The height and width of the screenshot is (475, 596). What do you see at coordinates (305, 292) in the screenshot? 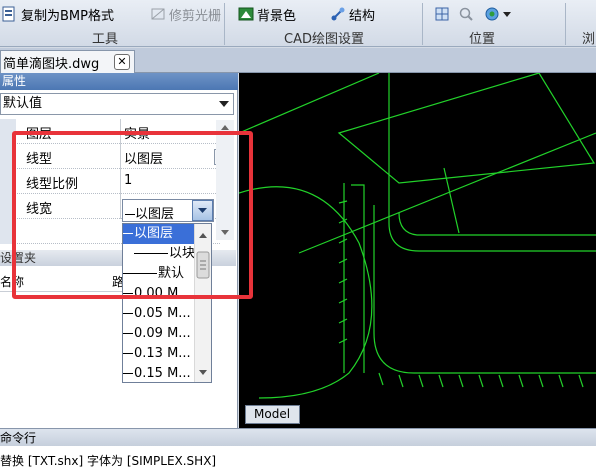
I see `cad-arc` at bounding box center [305, 292].